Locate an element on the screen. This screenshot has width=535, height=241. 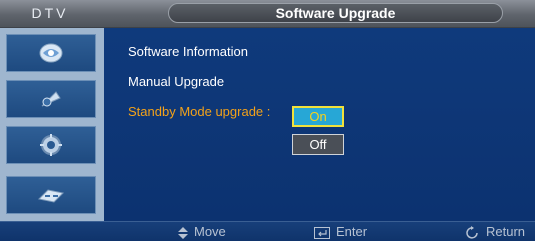
return-icon is located at coordinates (472, 232).